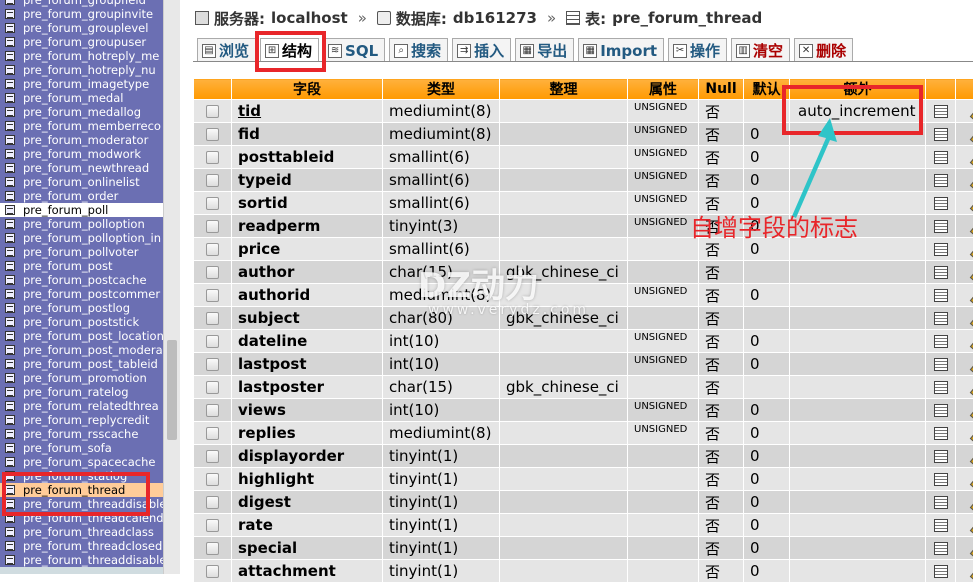  I want to click on field-name-cell: price, so click(307, 249).